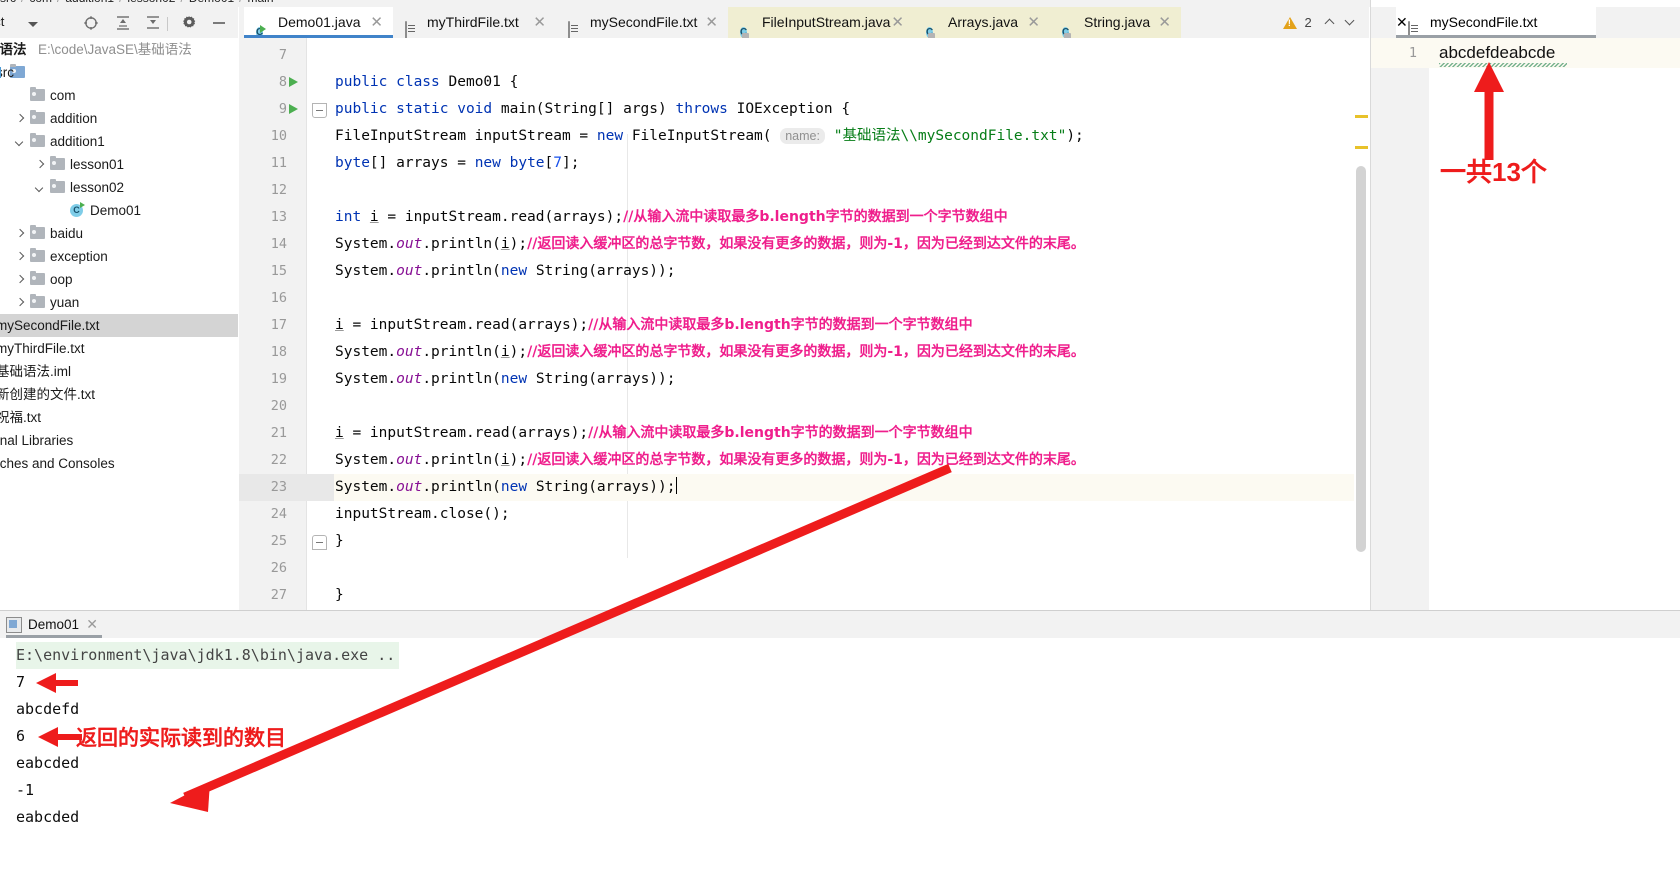  I want to click on tree-row: myThirdFile.txt, so click(119, 348).